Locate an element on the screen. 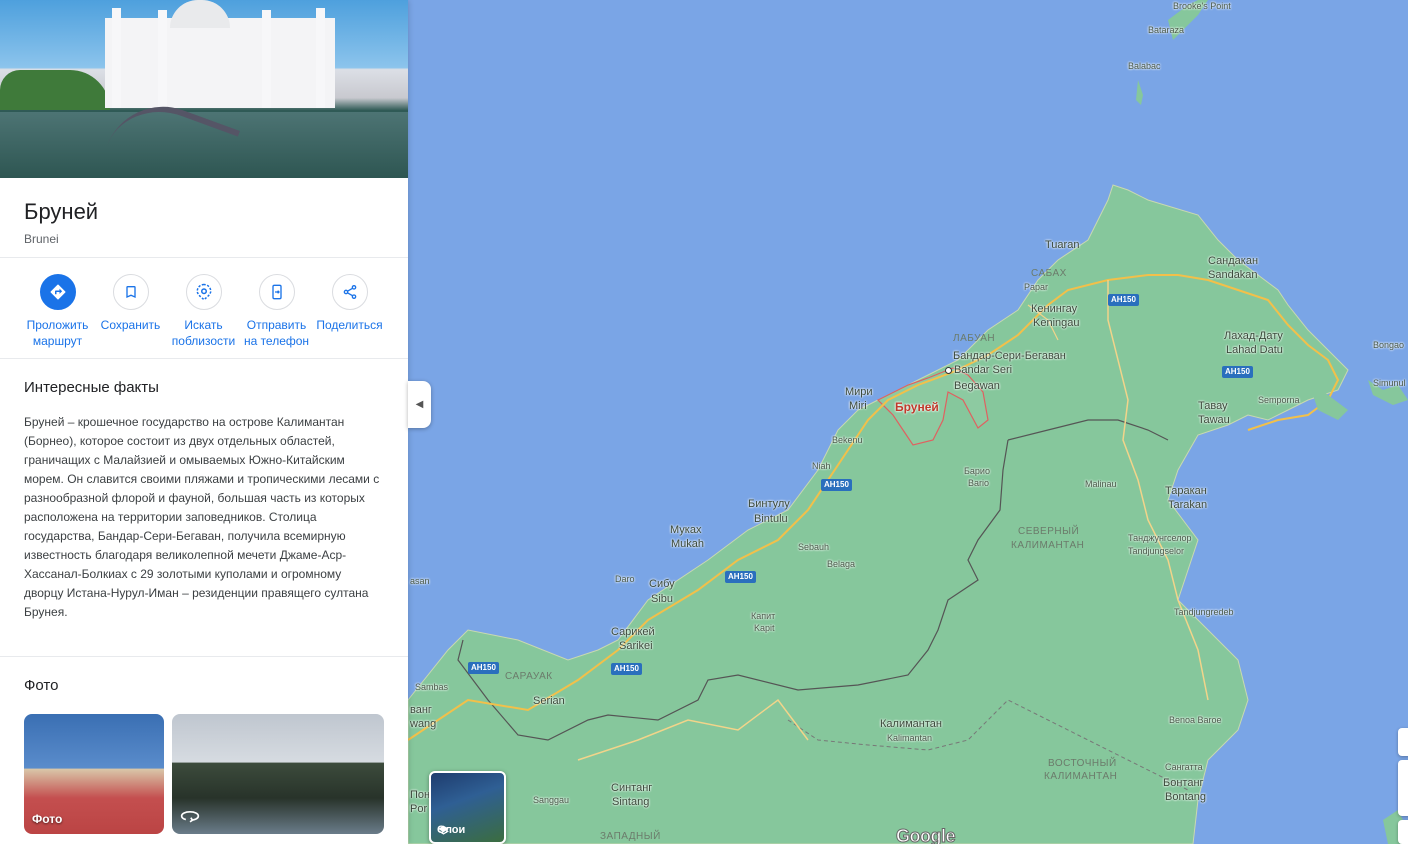 Image resolution: width=1408 pixels, height=844 pixels. map-label: Bandar Seri is located at coordinates (983, 370).